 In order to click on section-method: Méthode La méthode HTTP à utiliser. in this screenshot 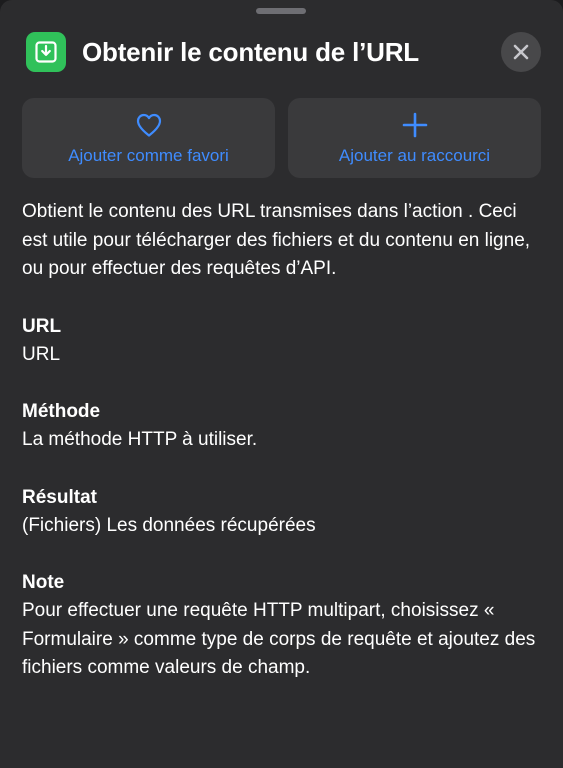, I will do `click(282, 426)`.